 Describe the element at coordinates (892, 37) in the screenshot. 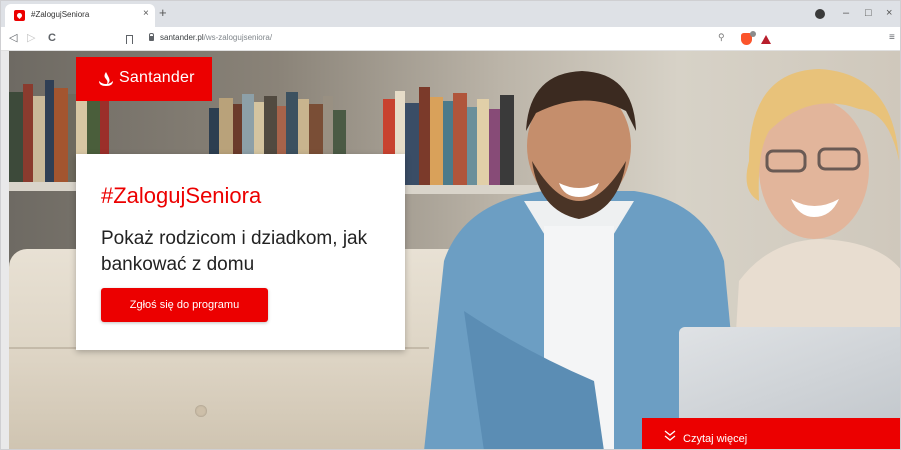

I see `menu-button: ≡` at that location.